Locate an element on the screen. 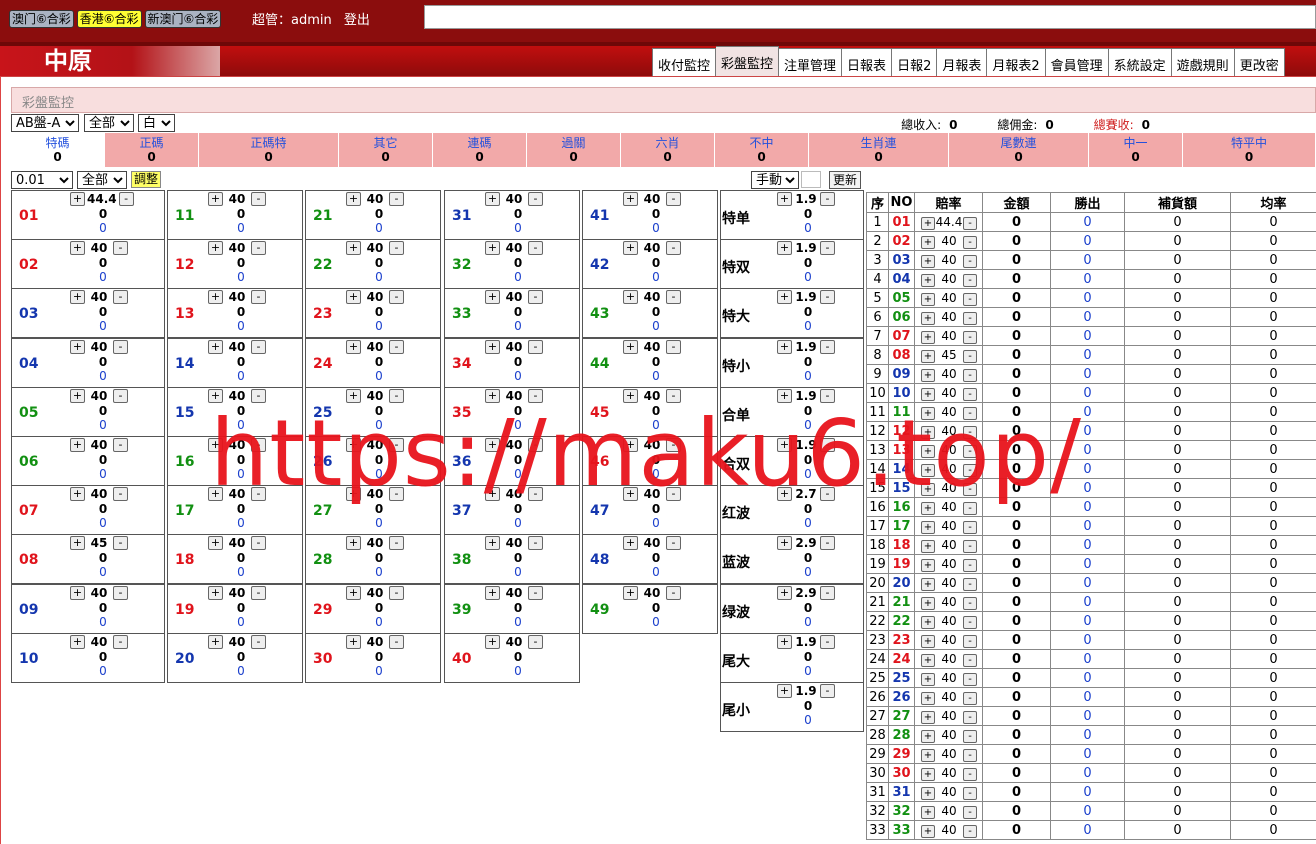 This screenshot has height=844, width=1316. adjust-button: 調整 is located at coordinates (146, 179).